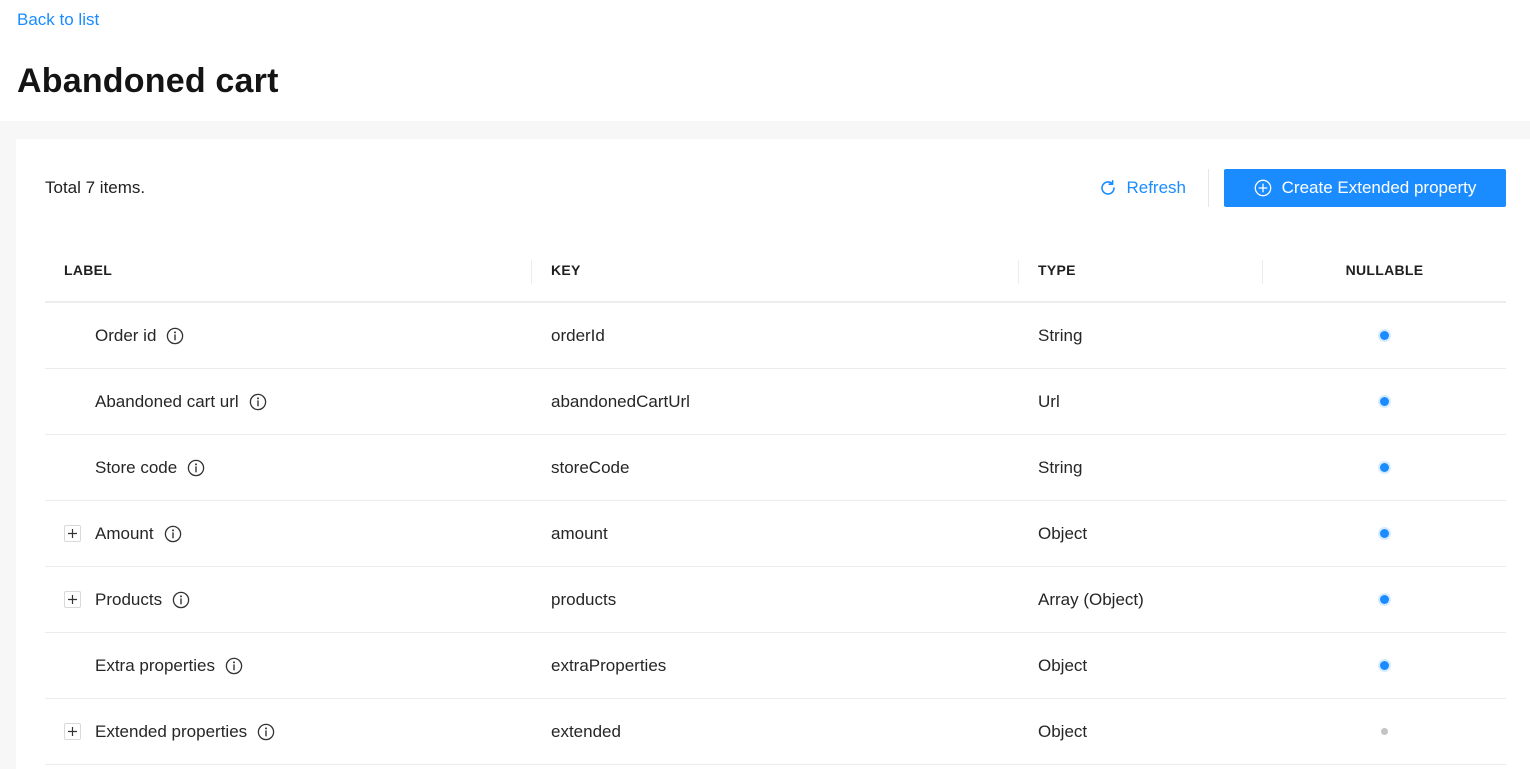 Image resolution: width=1530 pixels, height=769 pixels. I want to click on column-header-nullable-text: NULLABLE, so click(1384, 270).